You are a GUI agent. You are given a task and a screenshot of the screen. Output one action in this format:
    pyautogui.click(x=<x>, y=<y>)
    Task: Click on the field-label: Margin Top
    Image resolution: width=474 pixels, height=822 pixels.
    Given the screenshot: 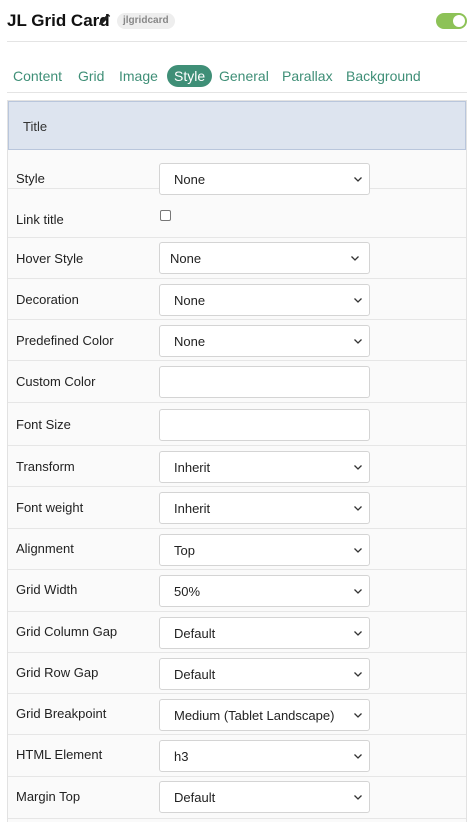 What is the action you would take?
    pyautogui.click(x=48, y=796)
    